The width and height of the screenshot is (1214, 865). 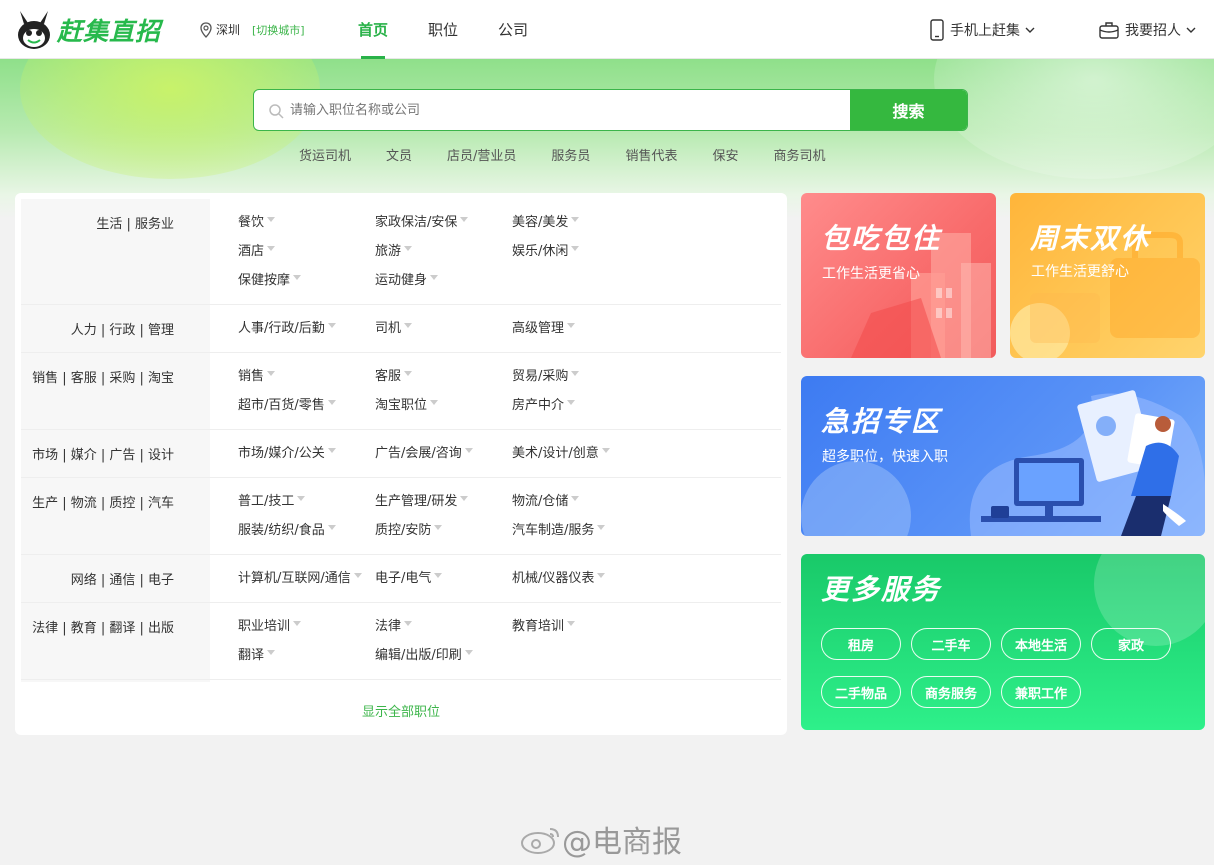 What do you see at coordinates (443, 504) in the screenshot?
I see `job-category-link: 生产管理/研发` at bounding box center [443, 504].